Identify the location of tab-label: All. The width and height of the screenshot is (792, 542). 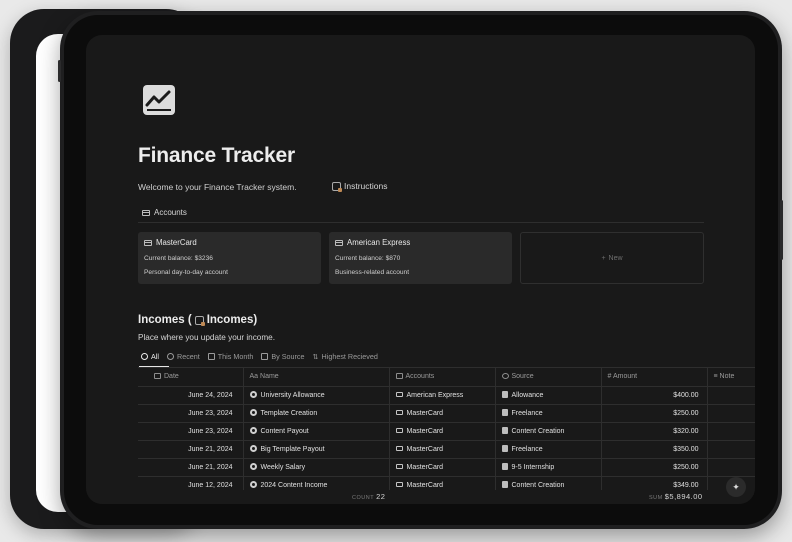
(155, 356).